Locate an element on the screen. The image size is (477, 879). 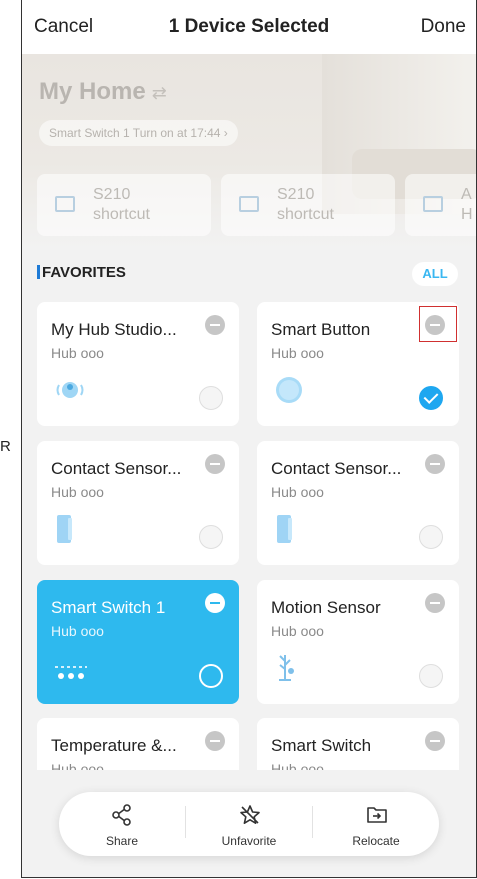
device-name: Smart Button is located at coordinates (321, 329).